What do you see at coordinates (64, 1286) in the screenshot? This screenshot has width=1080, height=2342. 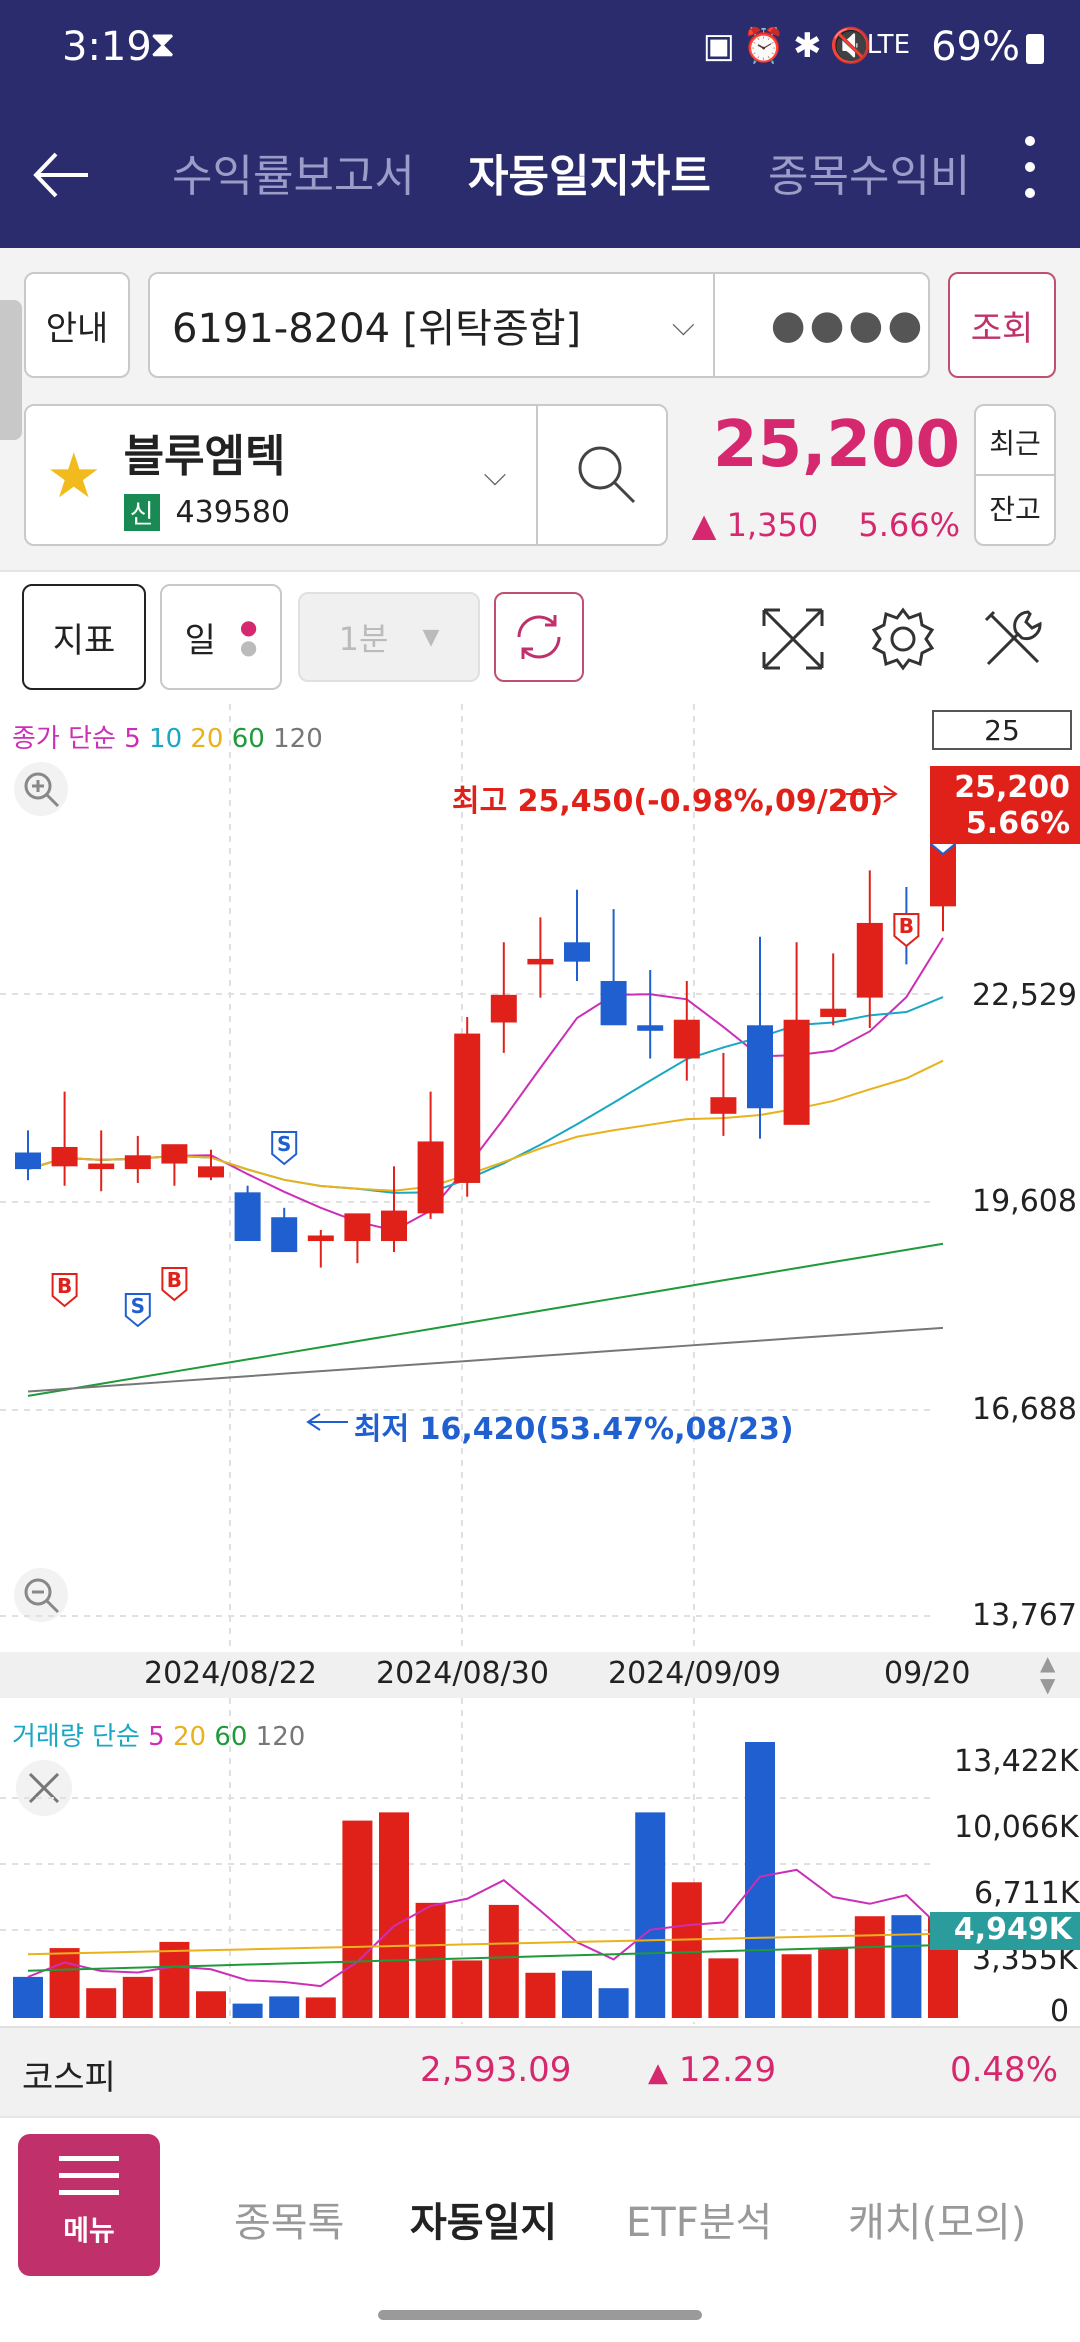 I see `marker-letter: B` at bounding box center [64, 1286].